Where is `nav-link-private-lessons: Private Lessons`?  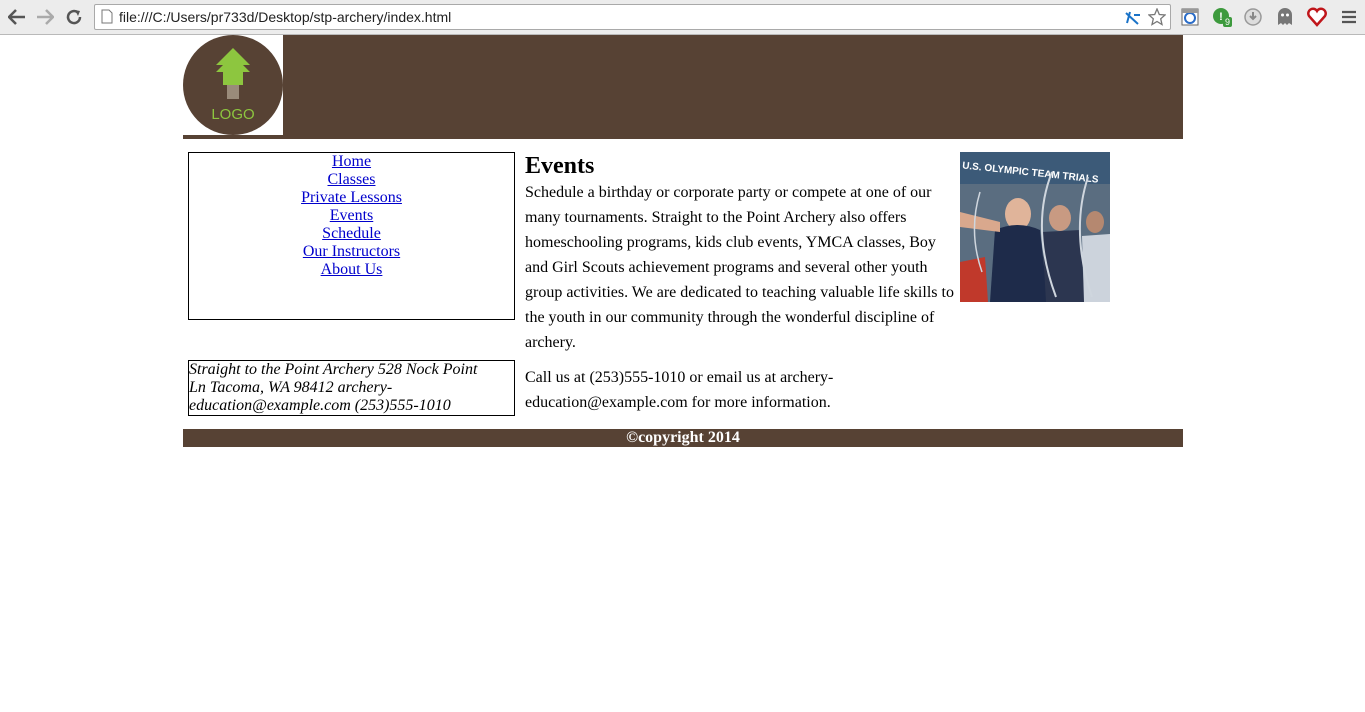
nav-link-private-lessons: Private Lessons is located at coordinates (351, 198).